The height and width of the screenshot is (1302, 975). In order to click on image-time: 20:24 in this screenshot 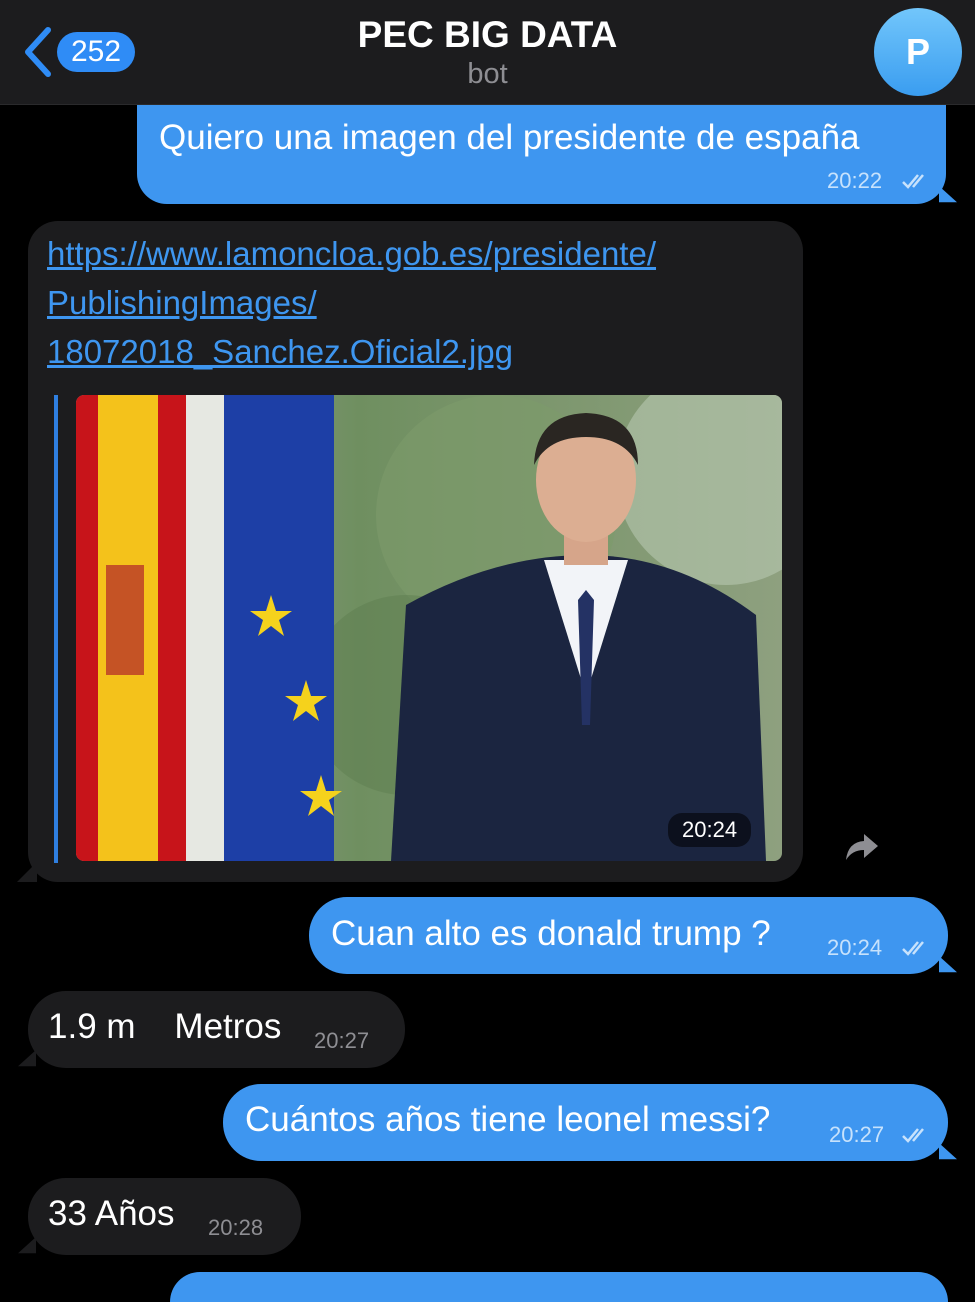, I will do `click(710, 830)`.